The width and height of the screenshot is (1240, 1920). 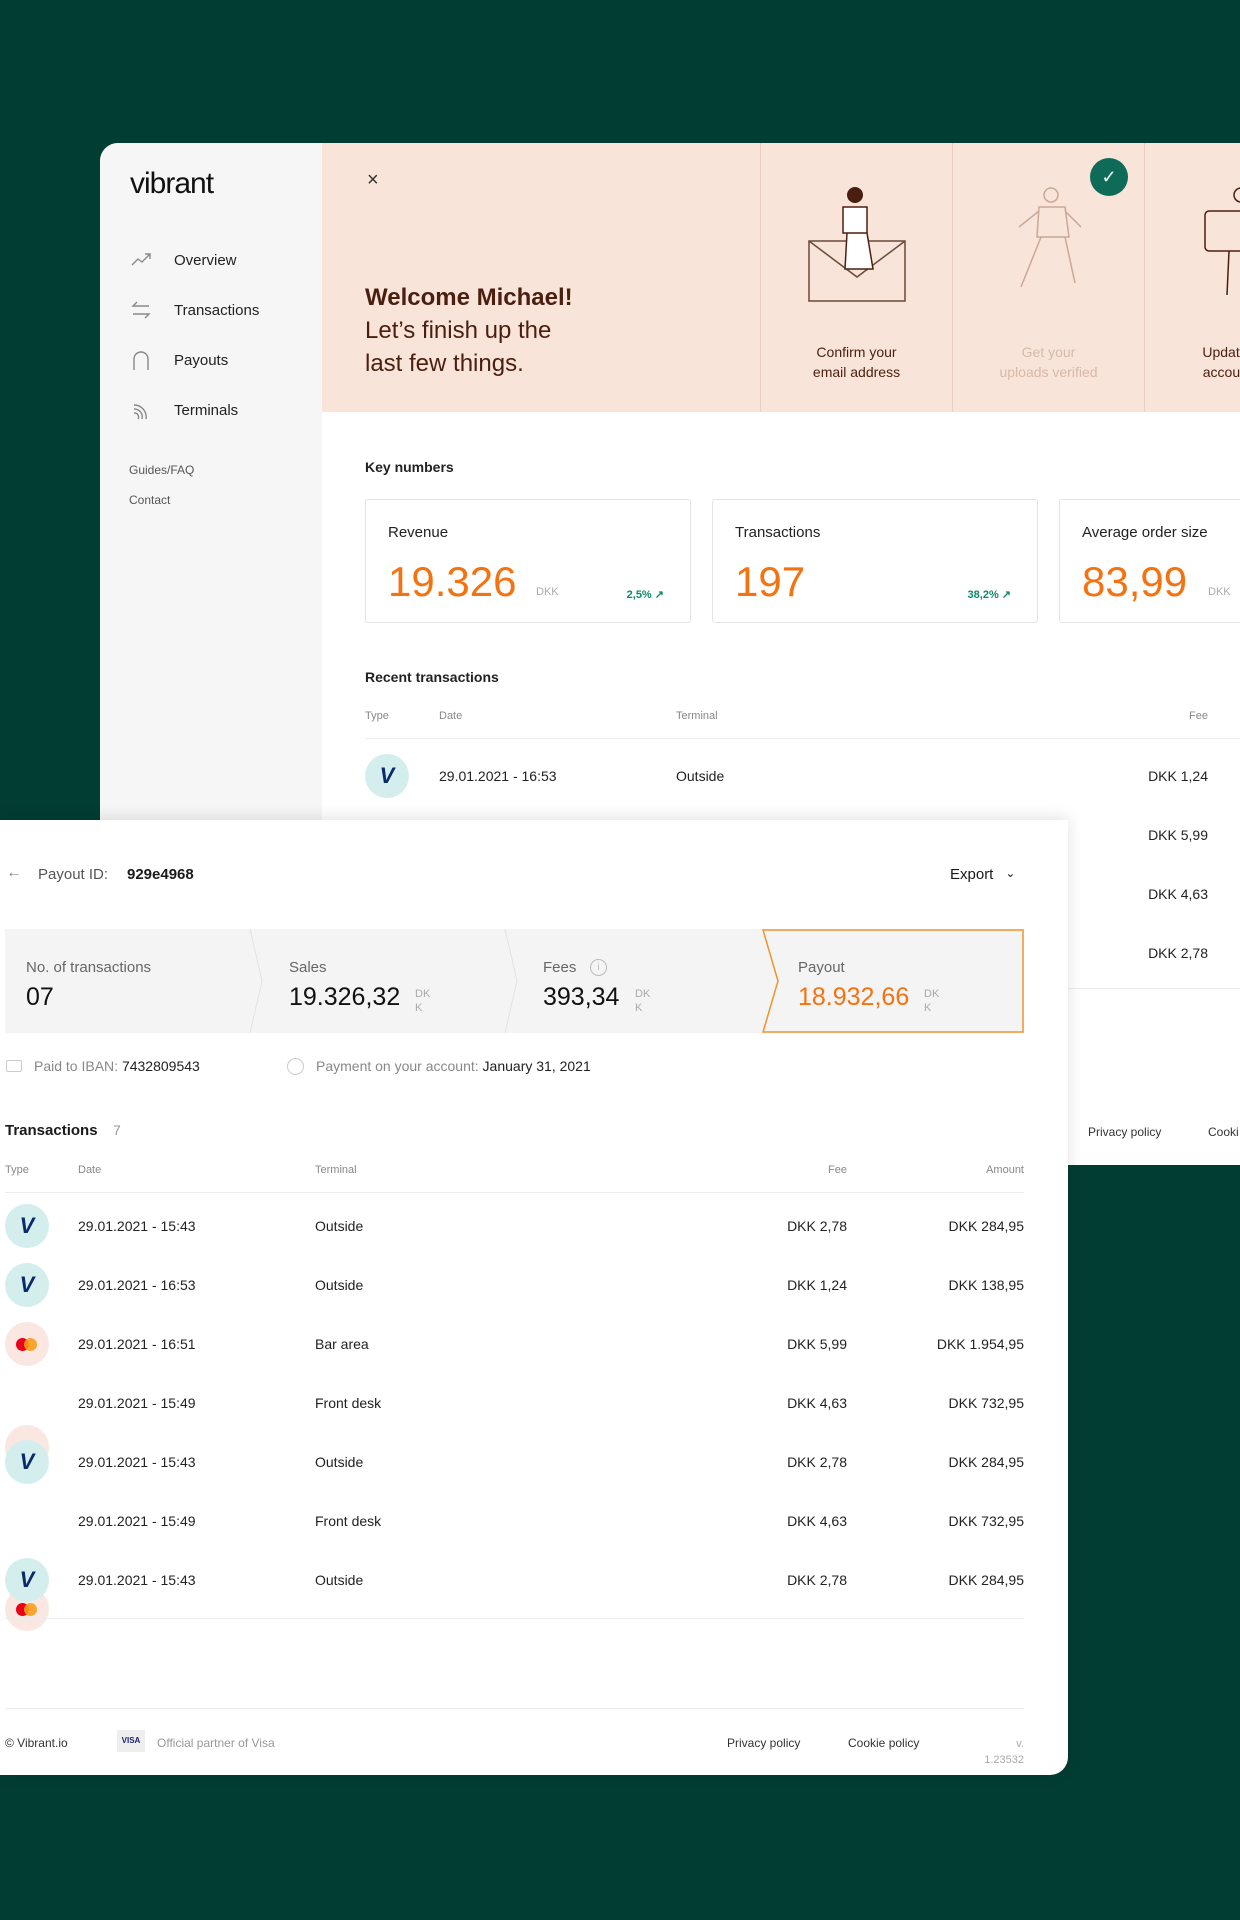 I want to click on step-label: Get your uploads verified, so click(x=1048, y=362).